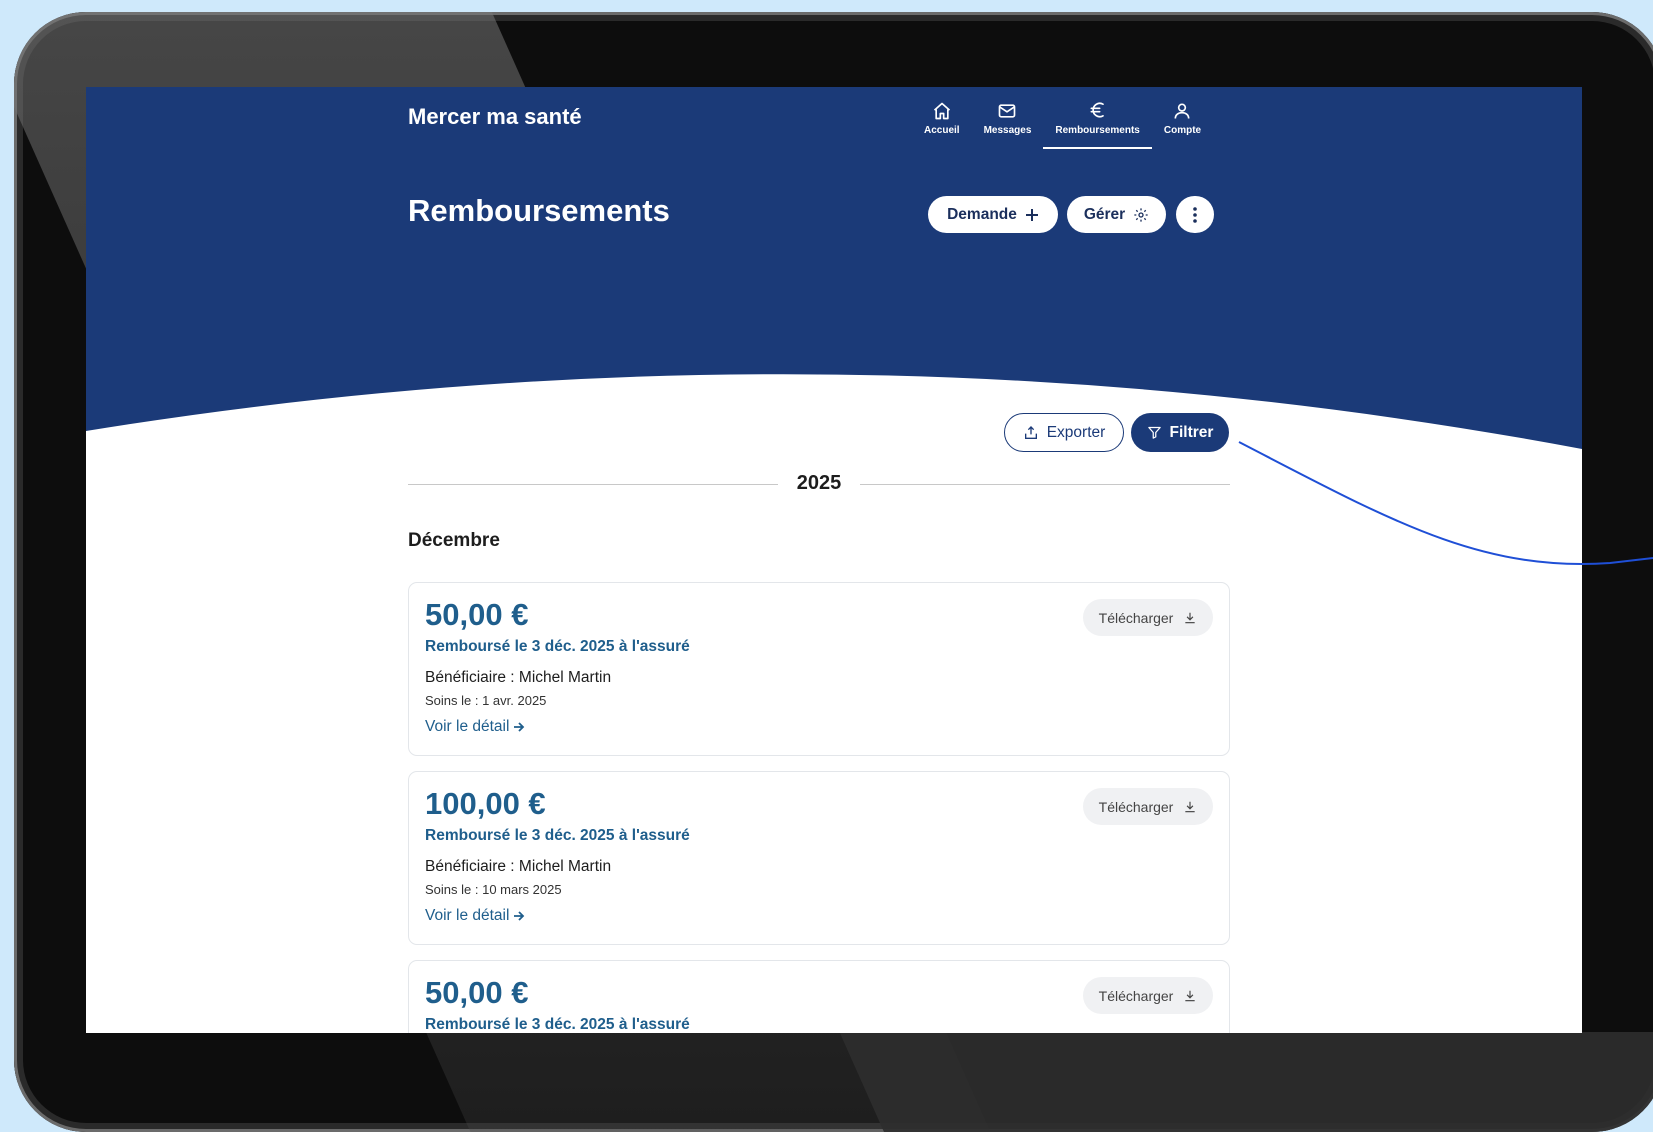  I want to click on nav-item-compte: Compte, so click(1182, 118).